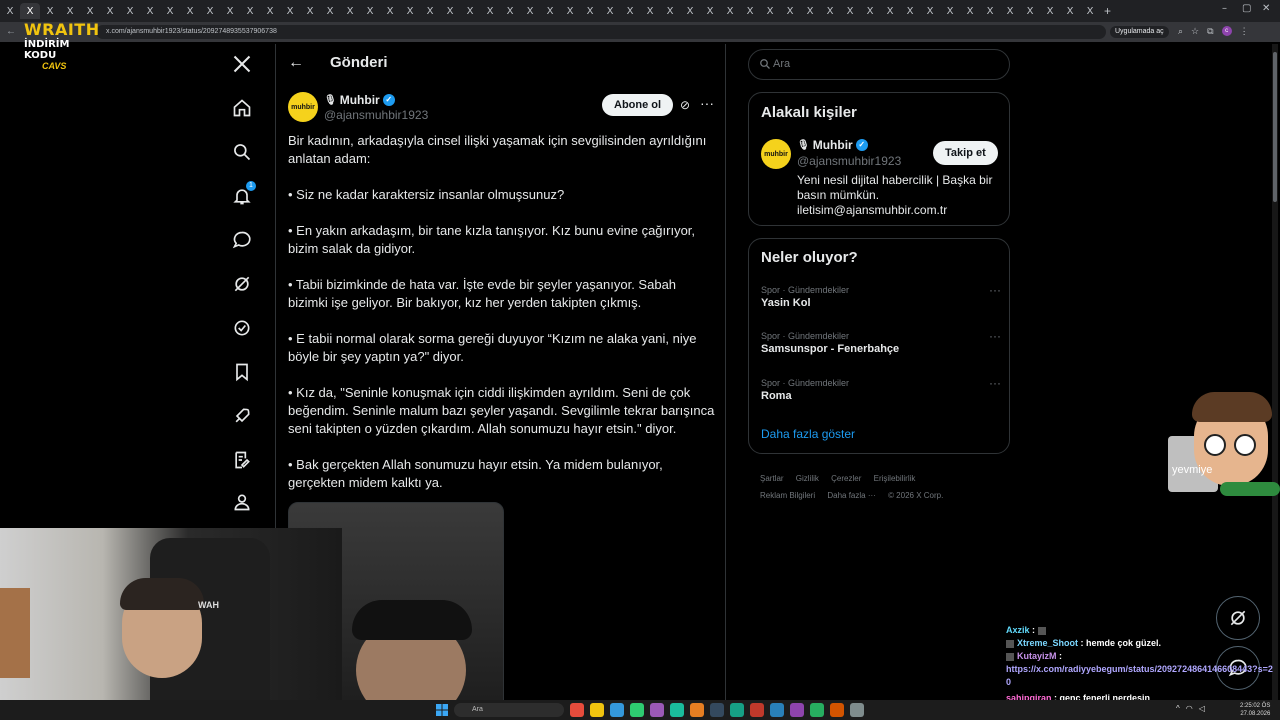 This screenshot has height=720, width=1280. What do you see at coordinates (1189, 708) in the screenshot?
I see `wifi-icon: ◠` at bounding box center [1189, 708].